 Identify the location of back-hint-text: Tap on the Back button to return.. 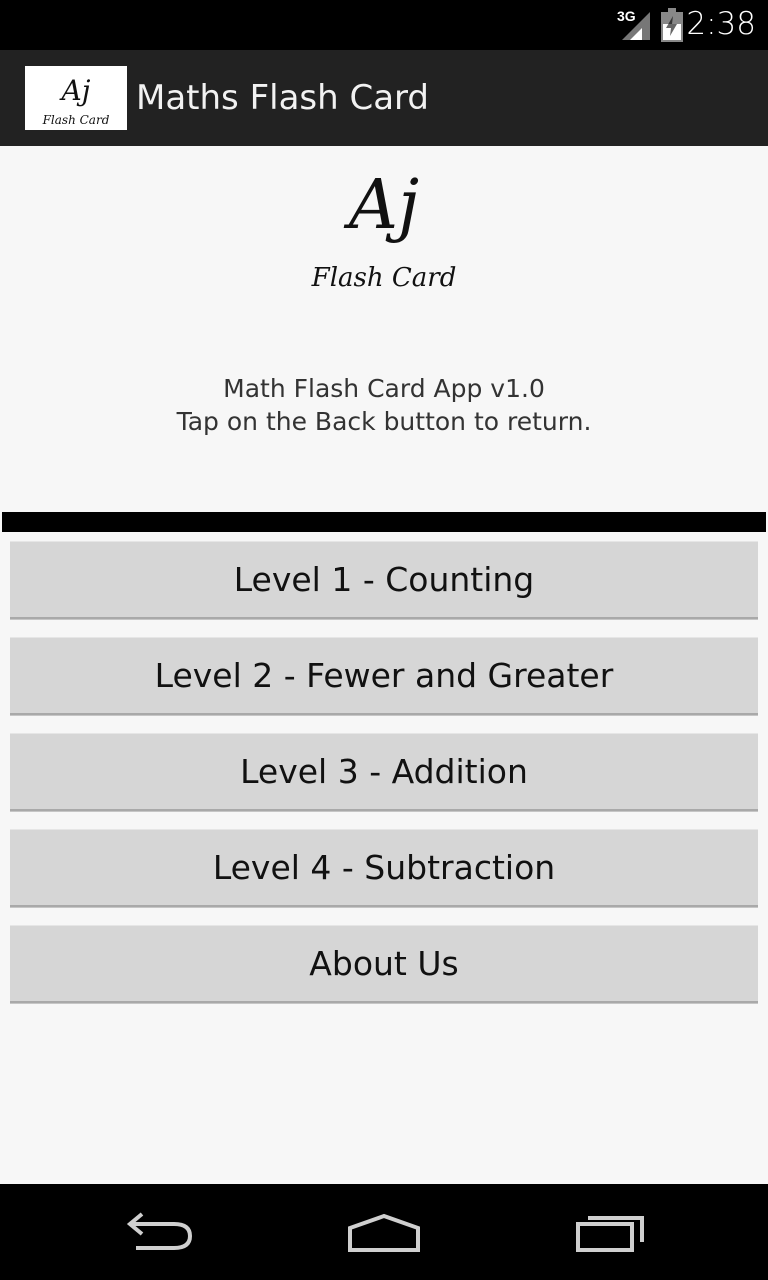
(384, 421).